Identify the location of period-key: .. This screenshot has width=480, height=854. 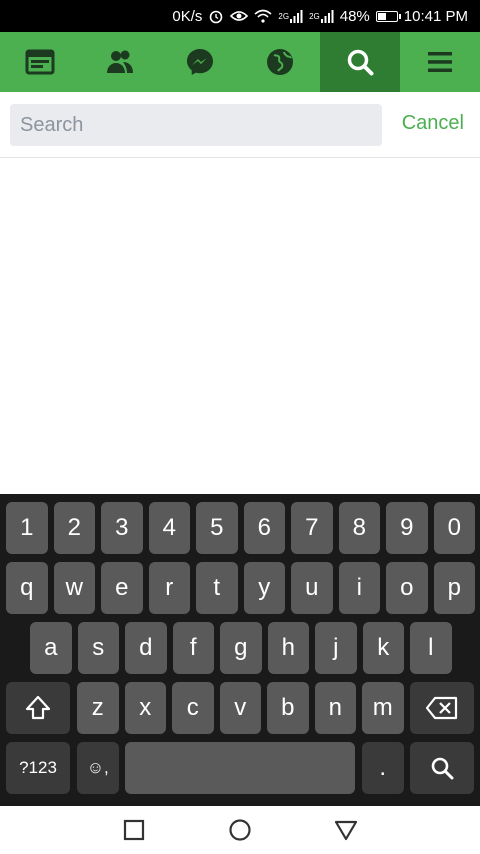
(383, 768).